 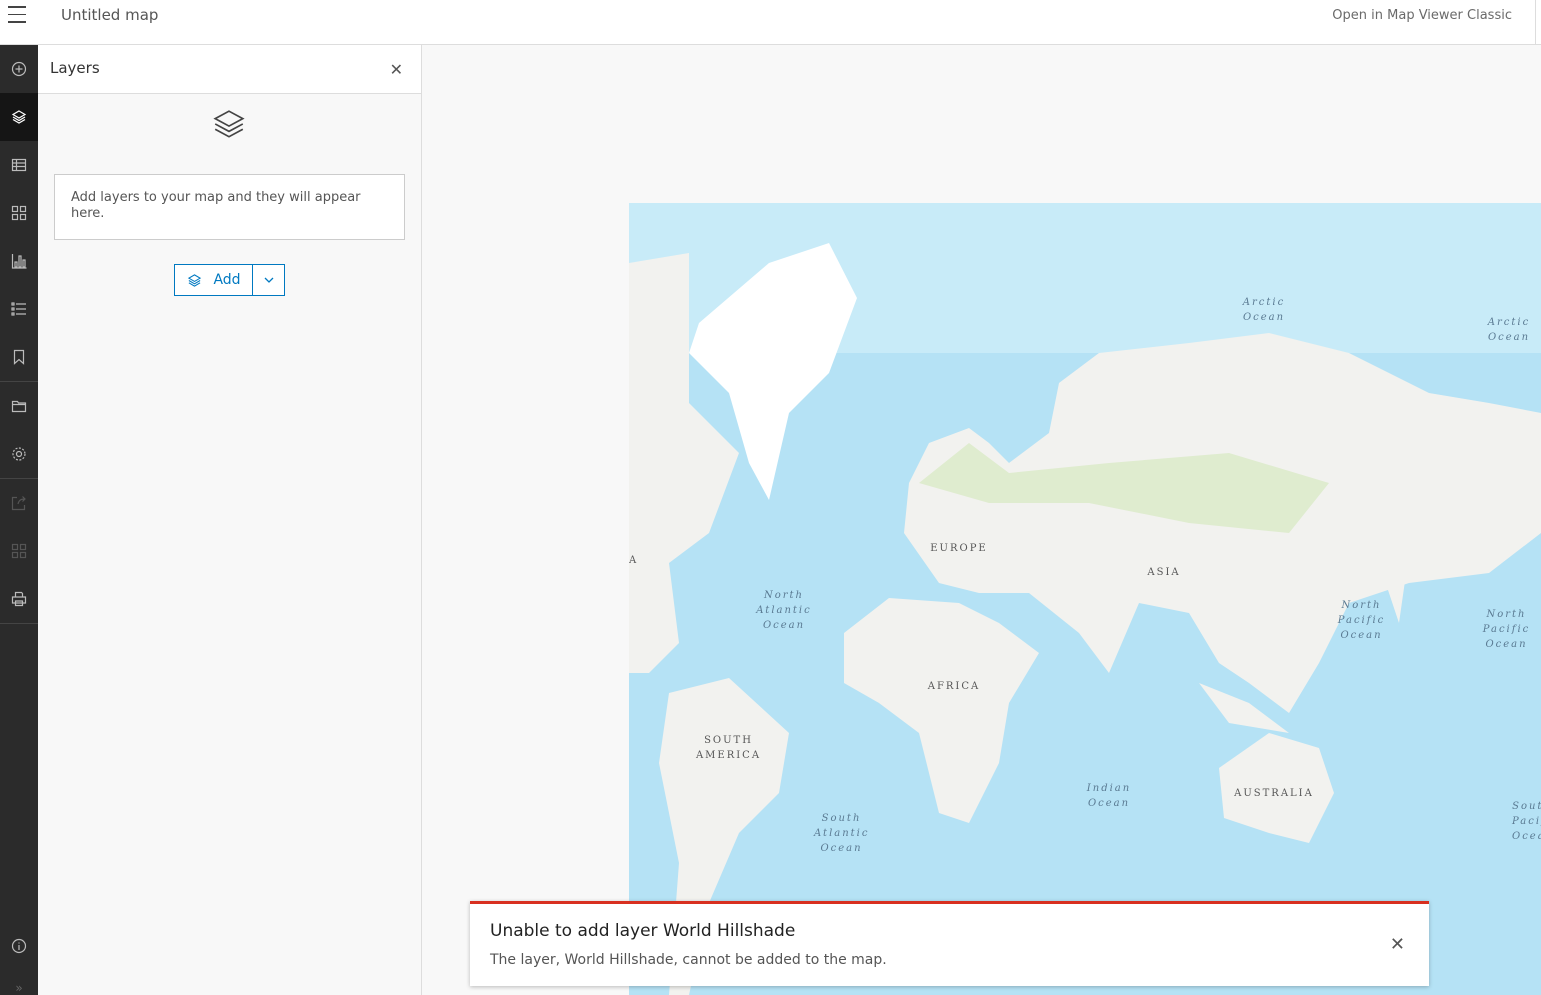 What do you see at coordinates (19, 946) in the screenshot?
I see `info-icon` at bounding box center [19, 946].